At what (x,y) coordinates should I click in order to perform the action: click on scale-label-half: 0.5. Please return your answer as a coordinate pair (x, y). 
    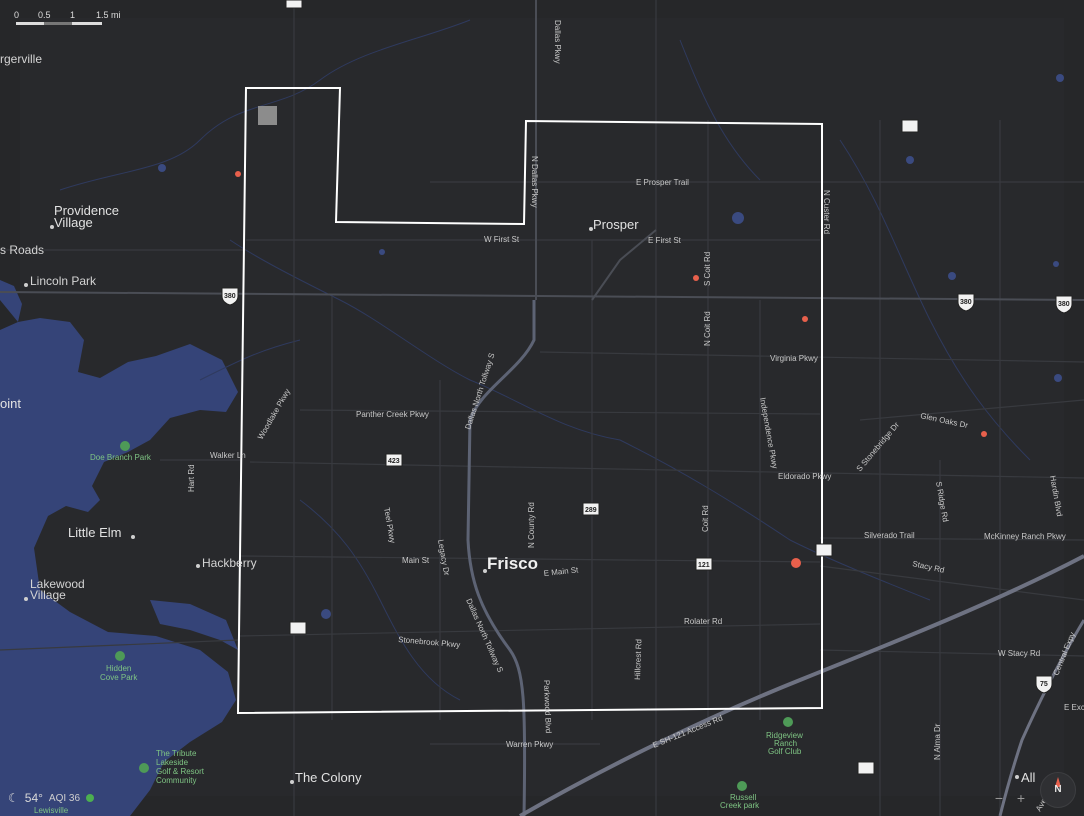
    Looking at the image, I should click on (44, 15).